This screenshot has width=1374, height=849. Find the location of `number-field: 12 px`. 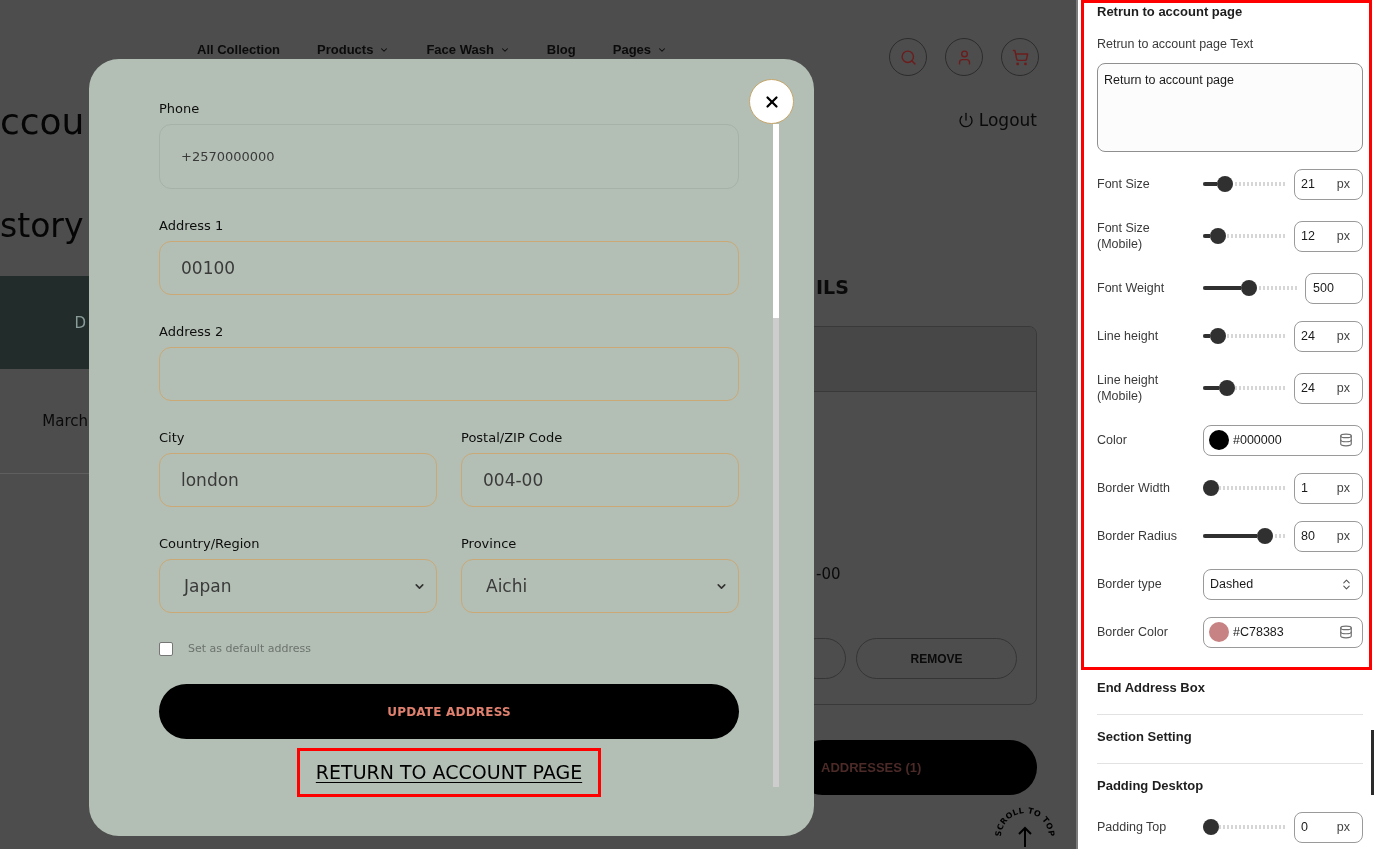

number-field: 12 px is located at coordinates (1328, 236).